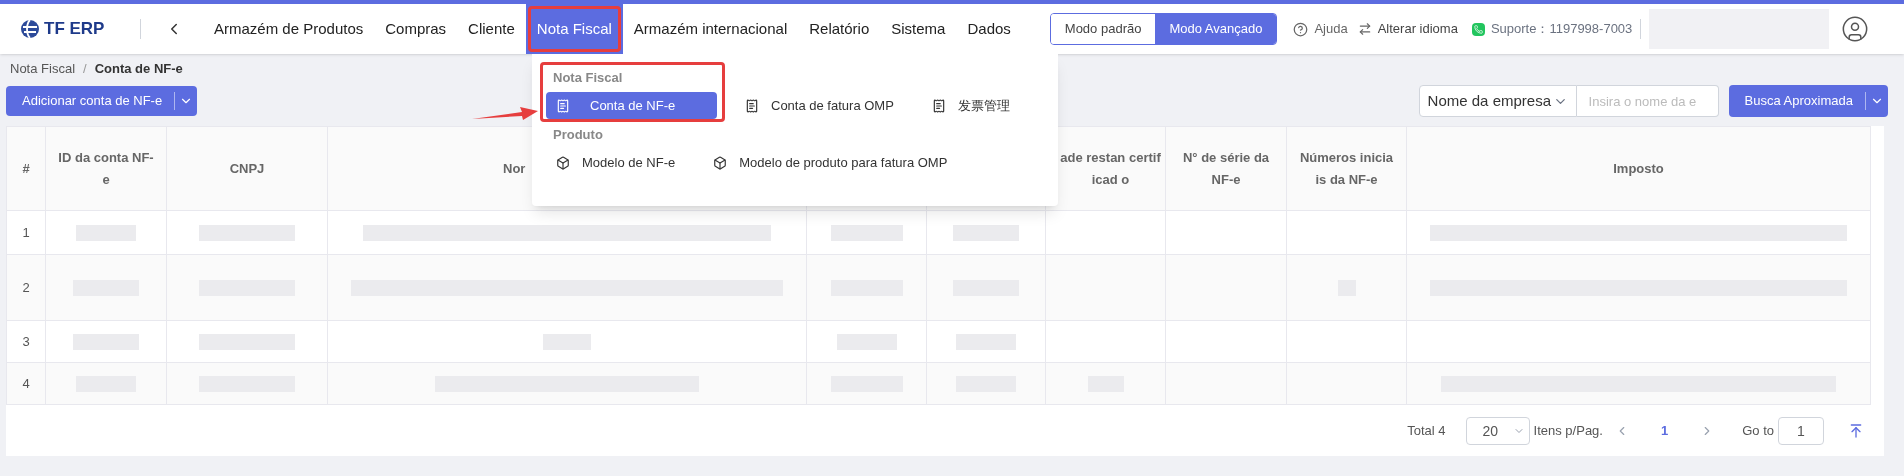  I want to click on globe-logo-icon, so click(30, 29).